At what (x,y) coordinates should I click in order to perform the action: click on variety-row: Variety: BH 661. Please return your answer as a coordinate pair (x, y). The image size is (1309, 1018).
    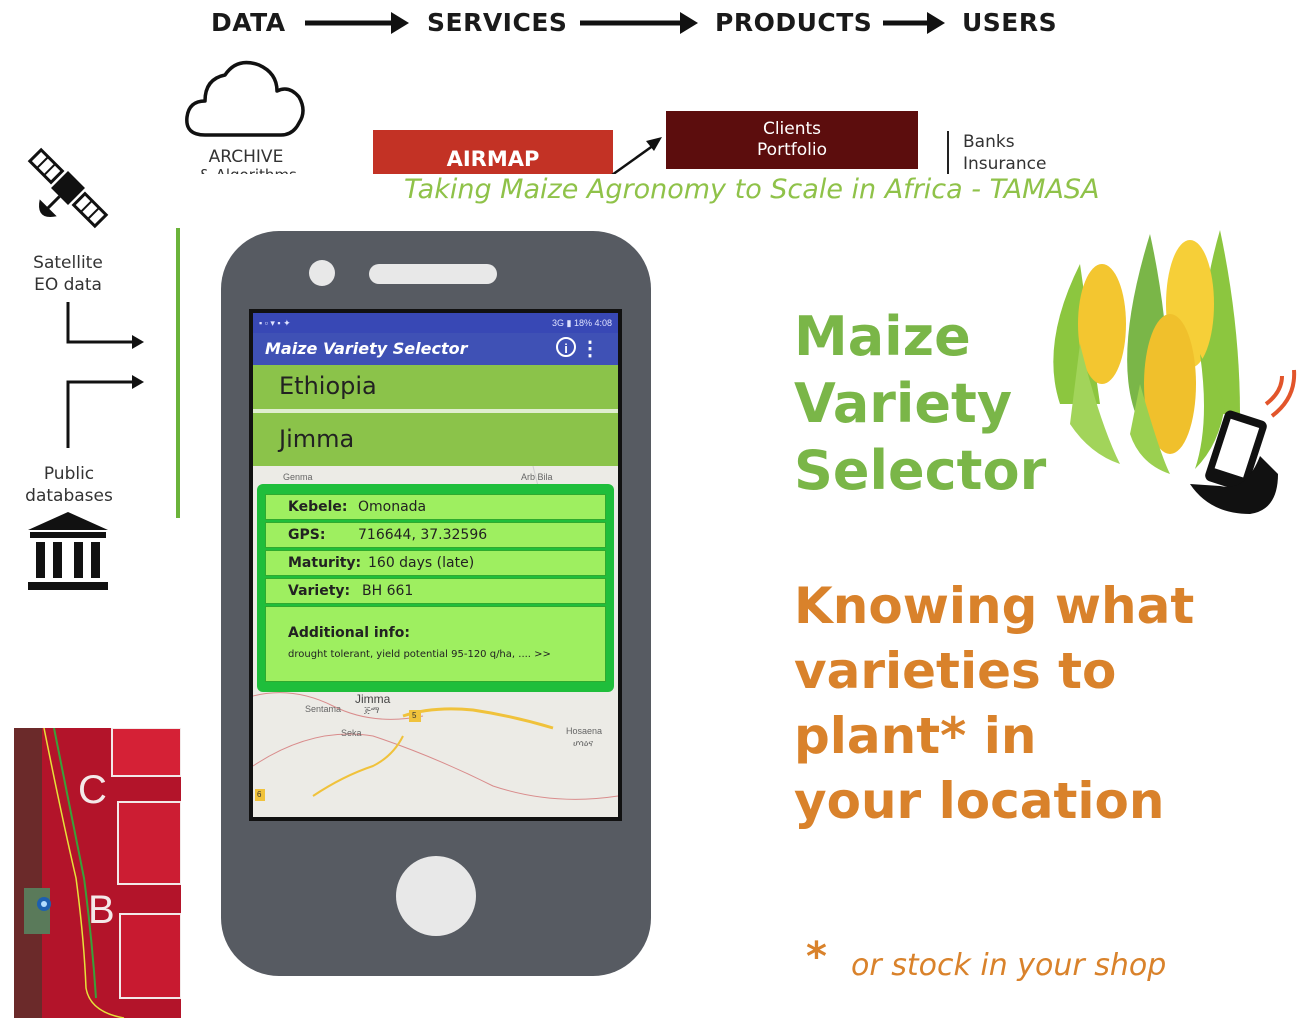
    Looking at the image, I should click on (435, 591).